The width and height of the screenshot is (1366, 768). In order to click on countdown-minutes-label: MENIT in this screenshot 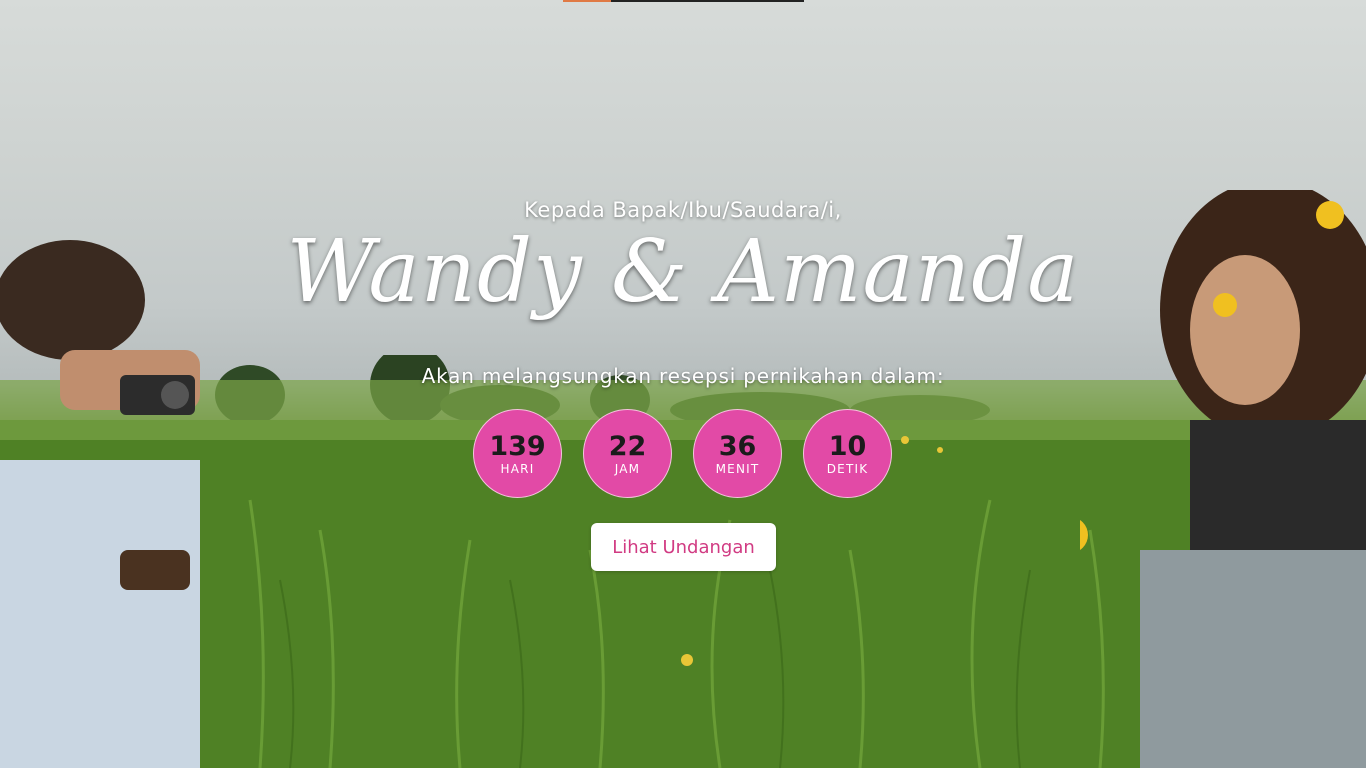, I will do `click(737, 468)`.